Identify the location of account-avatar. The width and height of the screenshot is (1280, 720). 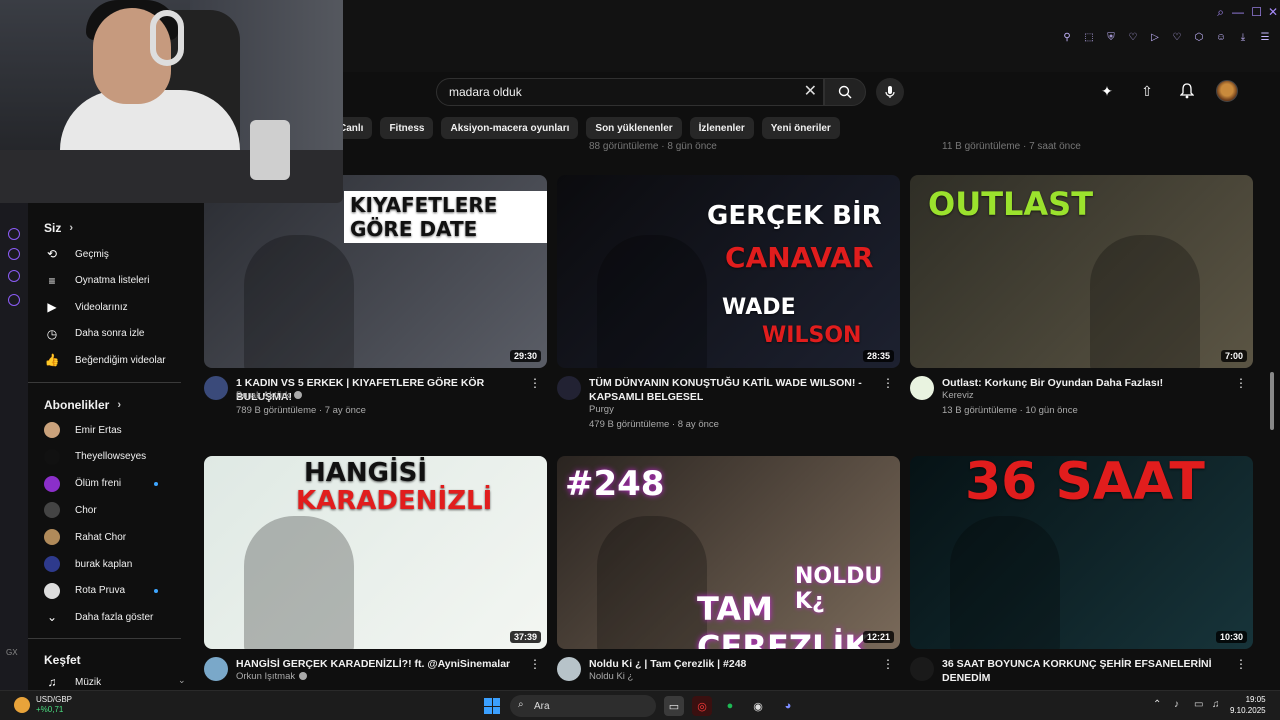
(1227, 91).